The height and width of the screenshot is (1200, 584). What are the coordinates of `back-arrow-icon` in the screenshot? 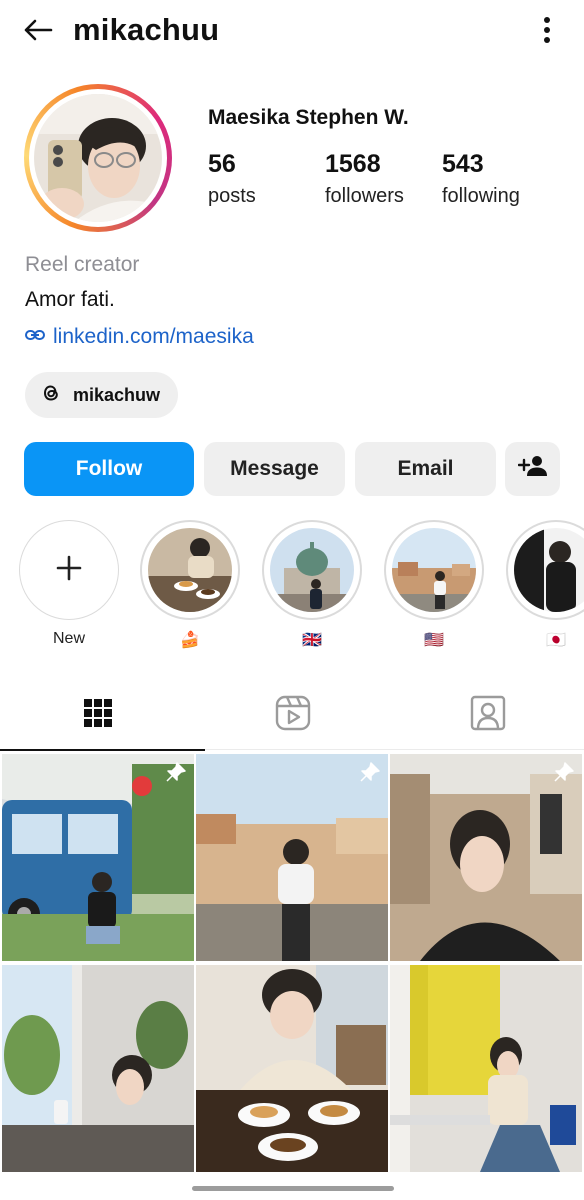 It's located at (38, 30).